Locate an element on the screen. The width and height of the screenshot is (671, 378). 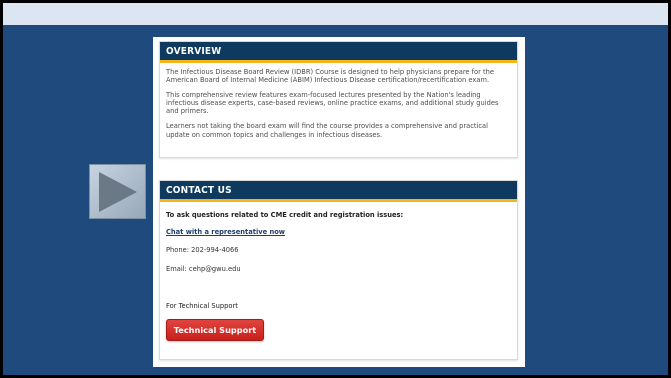
play-button is located at coordinates (117, 191).